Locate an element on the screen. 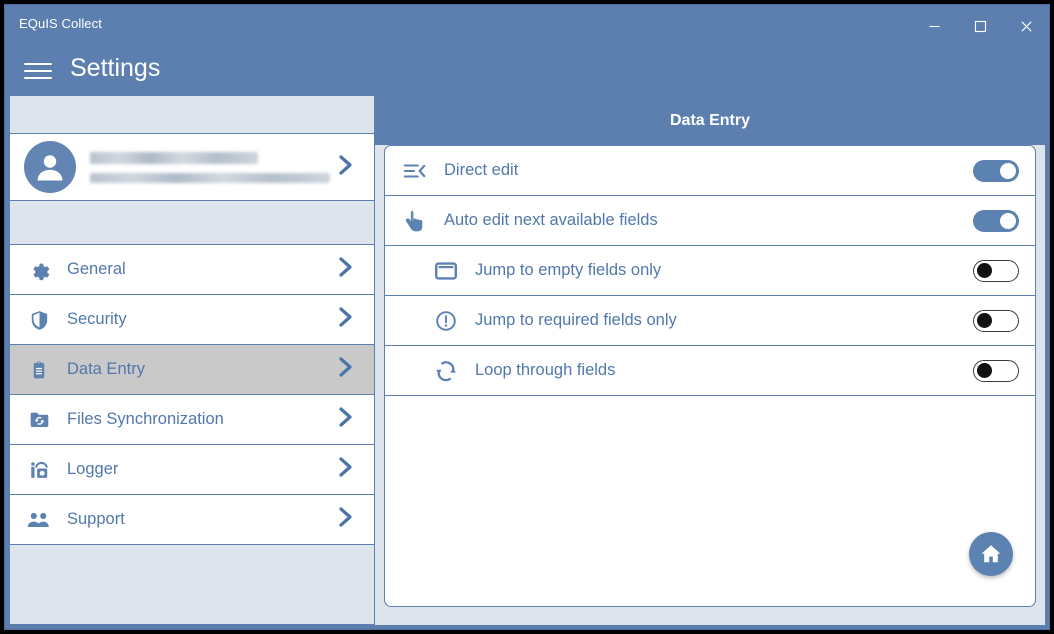  setting-label: Direct edit is located at coordinates (481, 170).